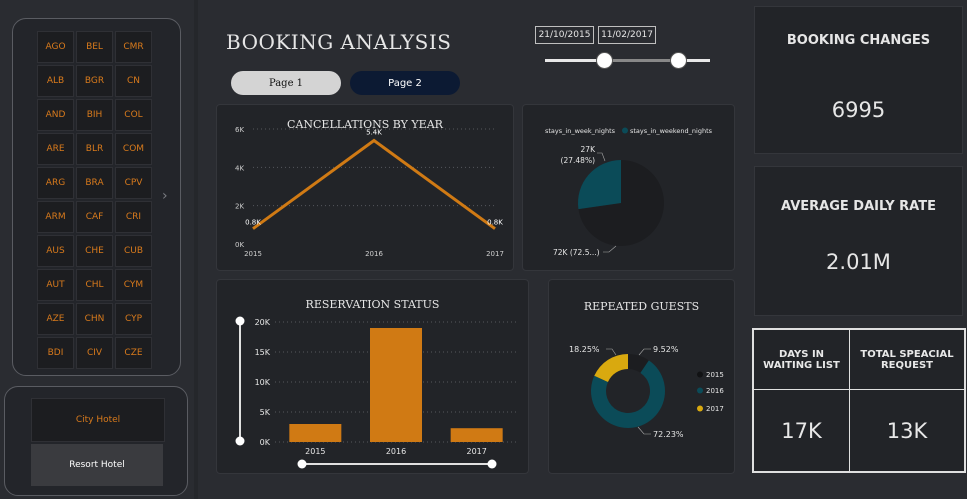 The image size is (967, 499). I want to click on data-label-weekend-pct: (27.48%), so click(578, 160).